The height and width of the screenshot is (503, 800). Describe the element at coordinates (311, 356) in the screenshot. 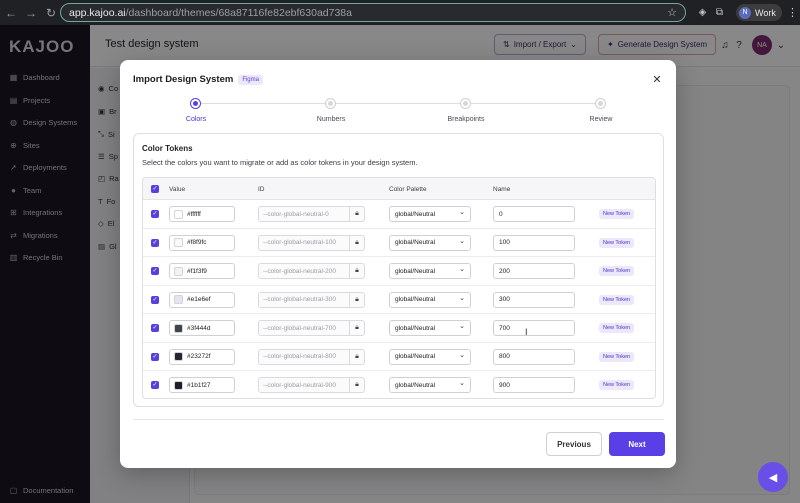

I see `id-field: --color-global-neutral-800 🔒︎` at that location.